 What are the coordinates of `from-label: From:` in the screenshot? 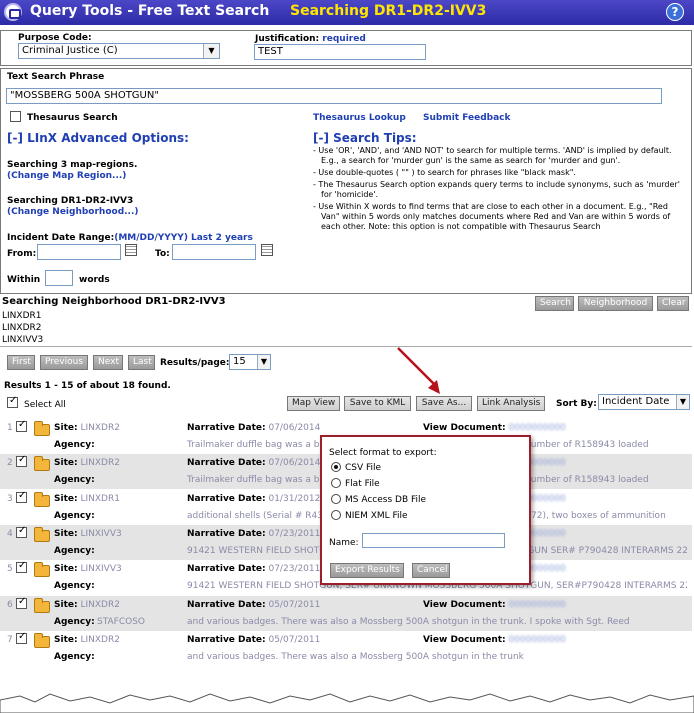 It's located at (22, 254).